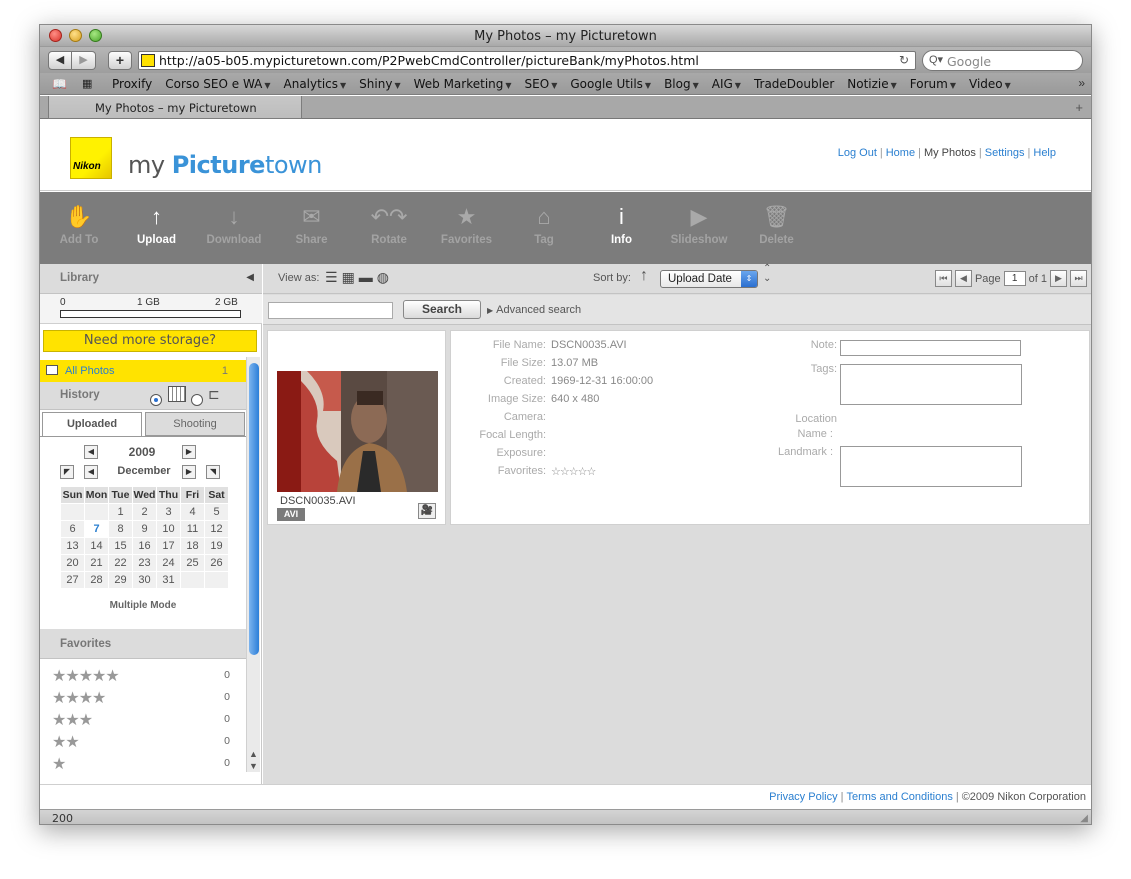  Describe the element at coordinates (348, 277) in the screenshot. I see `grid-view-icon: ▦` at that location.